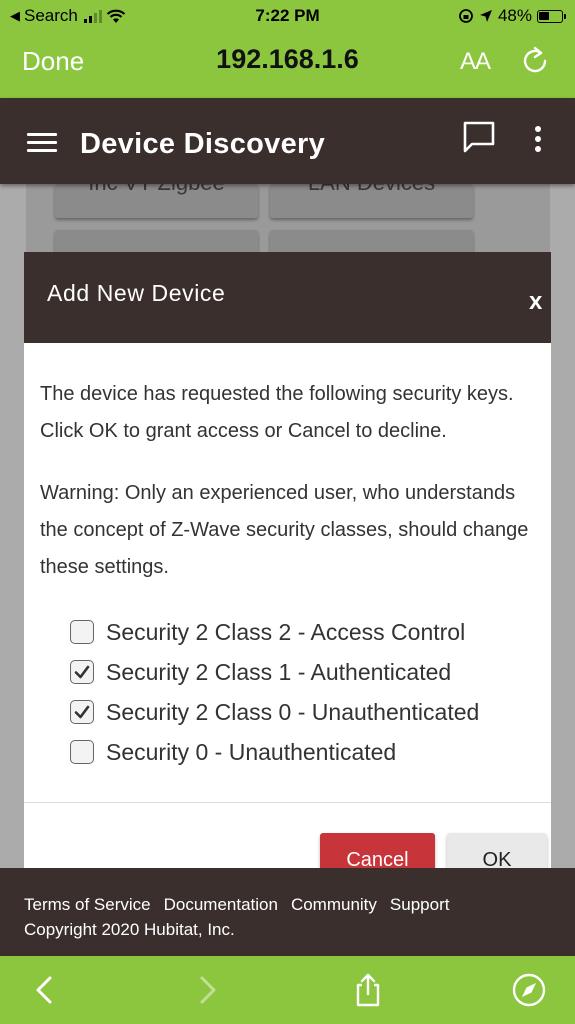 This screenshot has height=1024, width=575. Describe the element at coordinates (136, 293) in the screenshot. I see `modal-title: Add New Device` at that location.